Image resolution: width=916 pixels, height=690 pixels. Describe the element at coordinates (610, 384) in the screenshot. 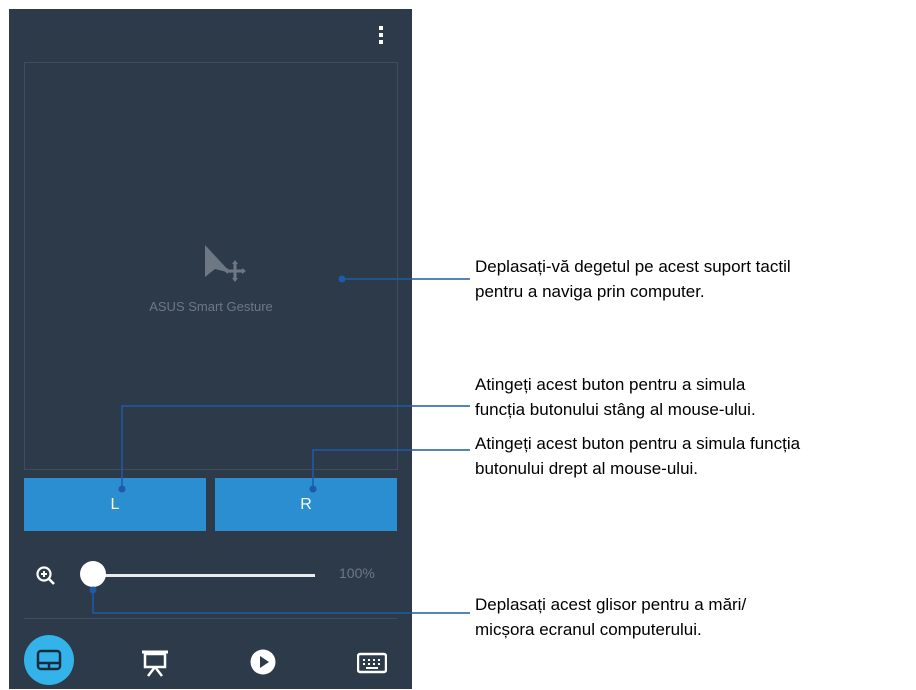

I see `callout-text: Atingeți acest buton pentru a simula` at that location.